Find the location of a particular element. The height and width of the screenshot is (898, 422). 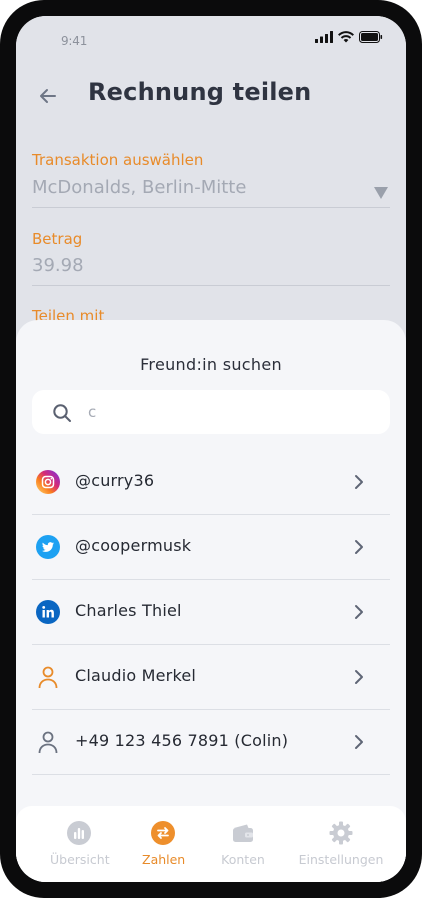

list-item-label: @curry36 is located at coordinates (115, 480).